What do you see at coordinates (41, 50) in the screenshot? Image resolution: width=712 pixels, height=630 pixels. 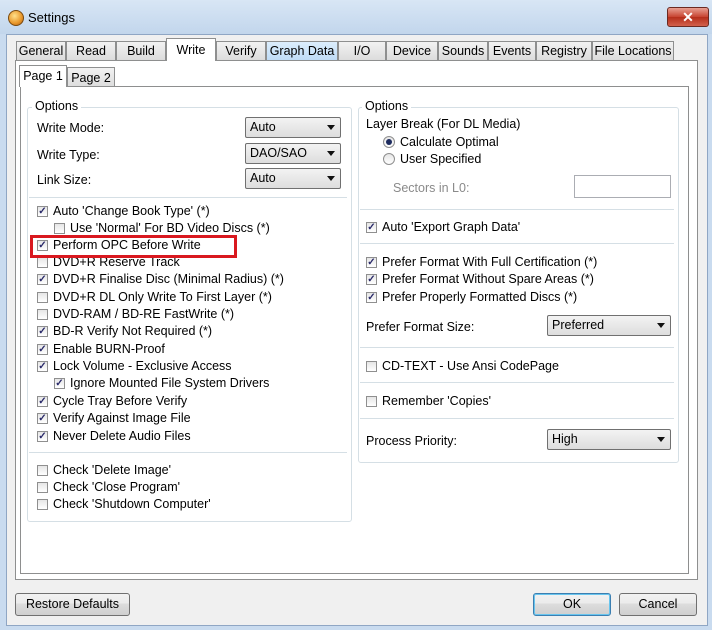 I see `tab-general: General` at bounding box center [41, 50].